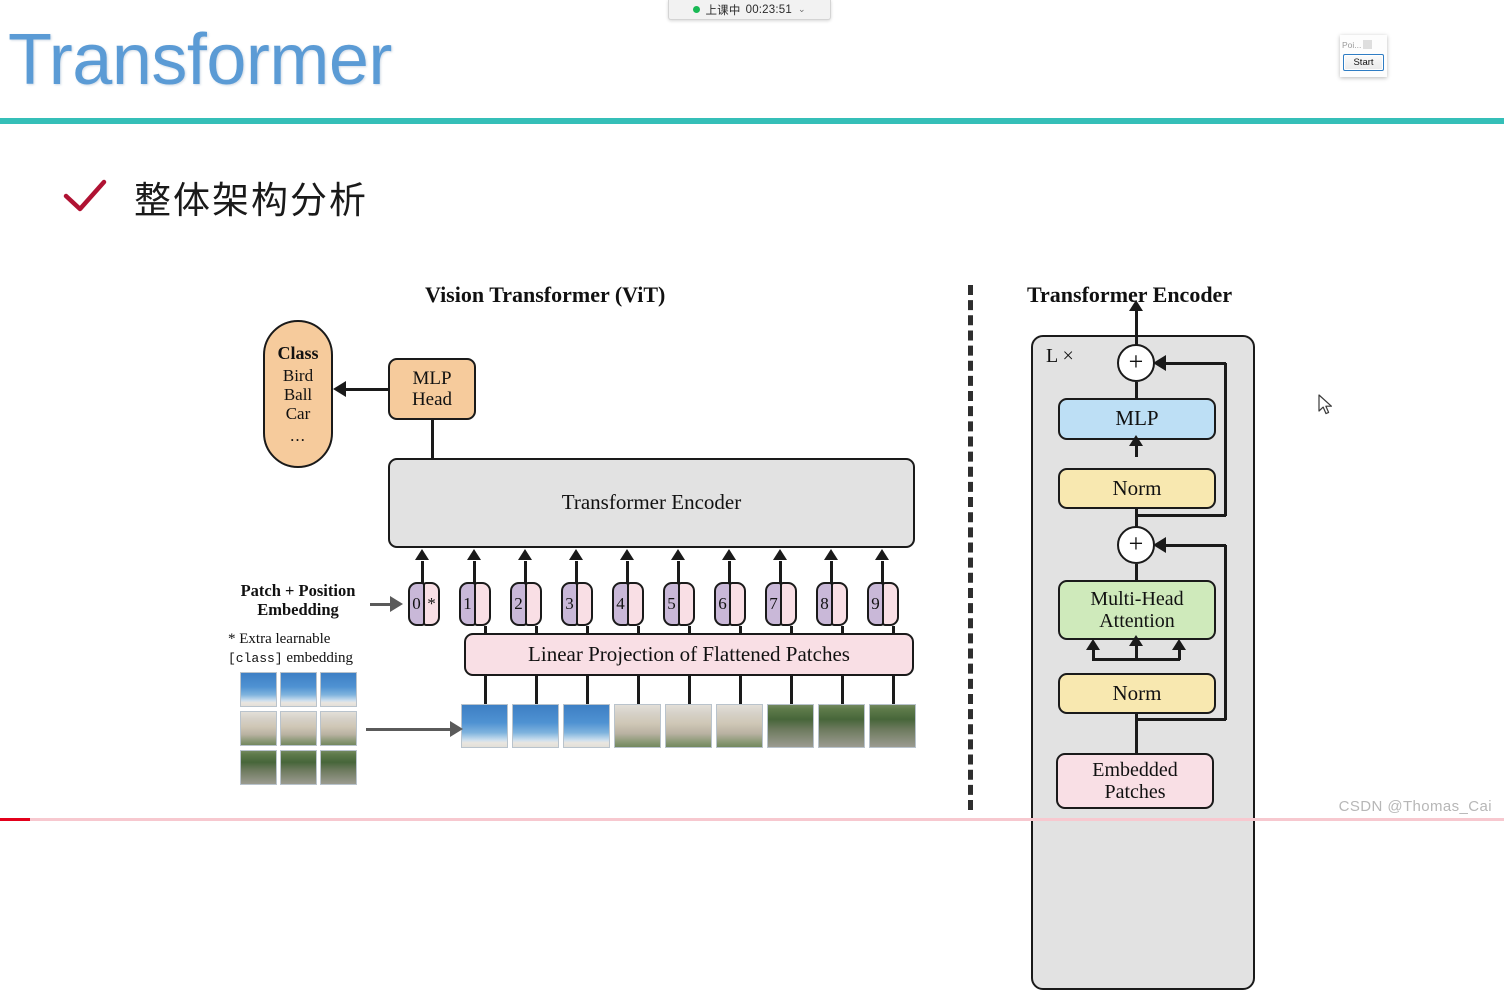 The image size is (1504, 990). I want to click on progress-track, so click(752, 819).